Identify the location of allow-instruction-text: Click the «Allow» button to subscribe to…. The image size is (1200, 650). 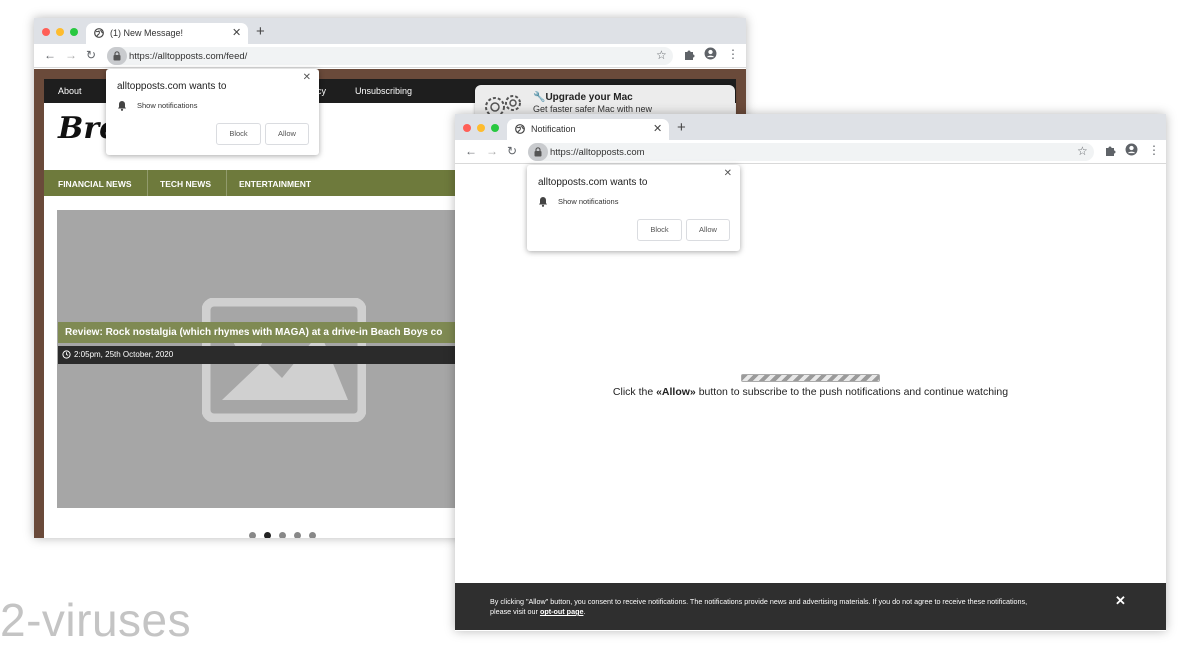
(810, 392).